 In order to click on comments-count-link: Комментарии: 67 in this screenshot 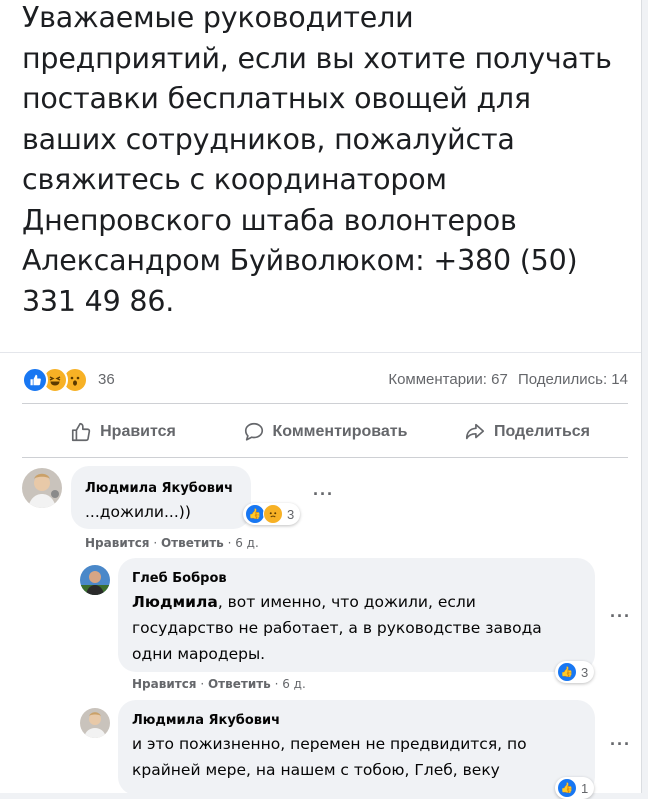, I will do `click(448, 379)`.